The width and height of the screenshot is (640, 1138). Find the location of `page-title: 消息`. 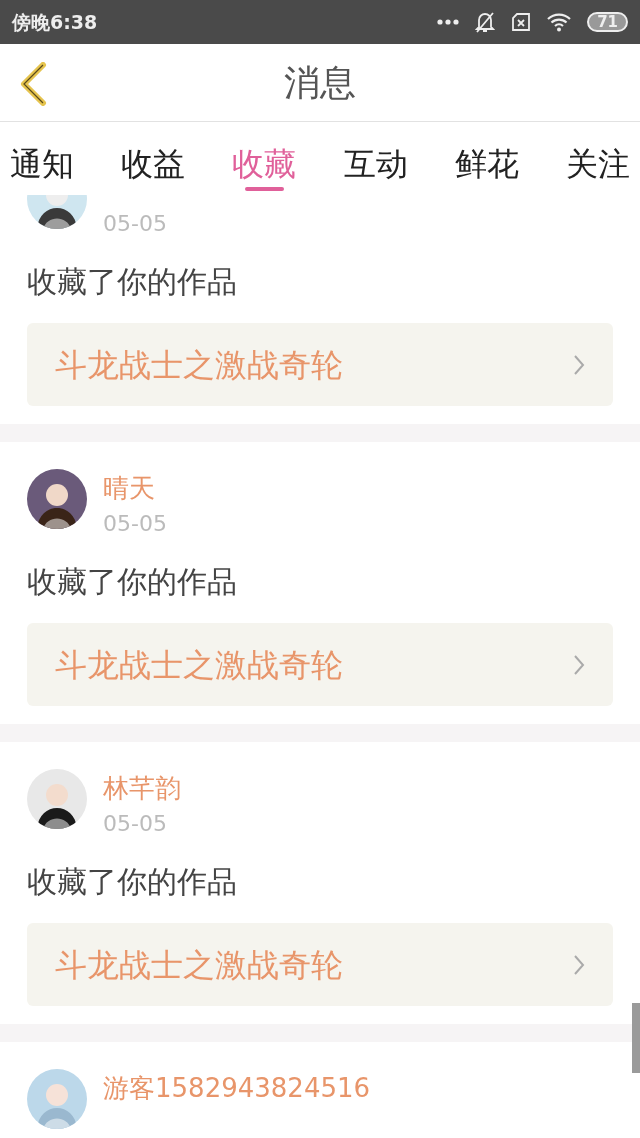

page-title: 消息 is located at coordinates (320, 82).